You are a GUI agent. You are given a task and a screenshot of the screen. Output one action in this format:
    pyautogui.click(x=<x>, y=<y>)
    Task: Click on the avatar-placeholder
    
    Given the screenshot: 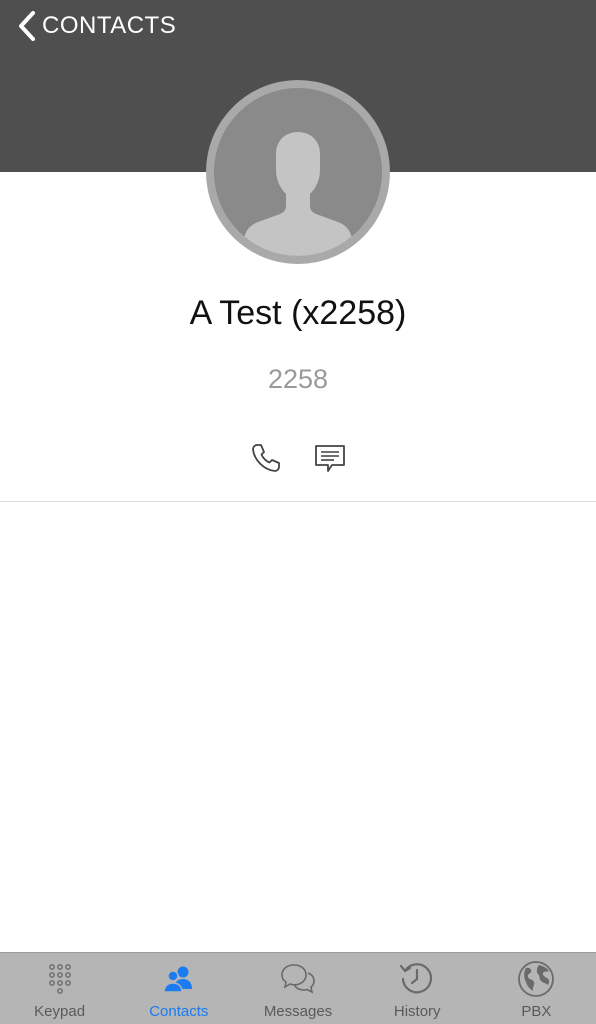 What is the action you would take?
    pyautogui.click(x=298, y=172)
    